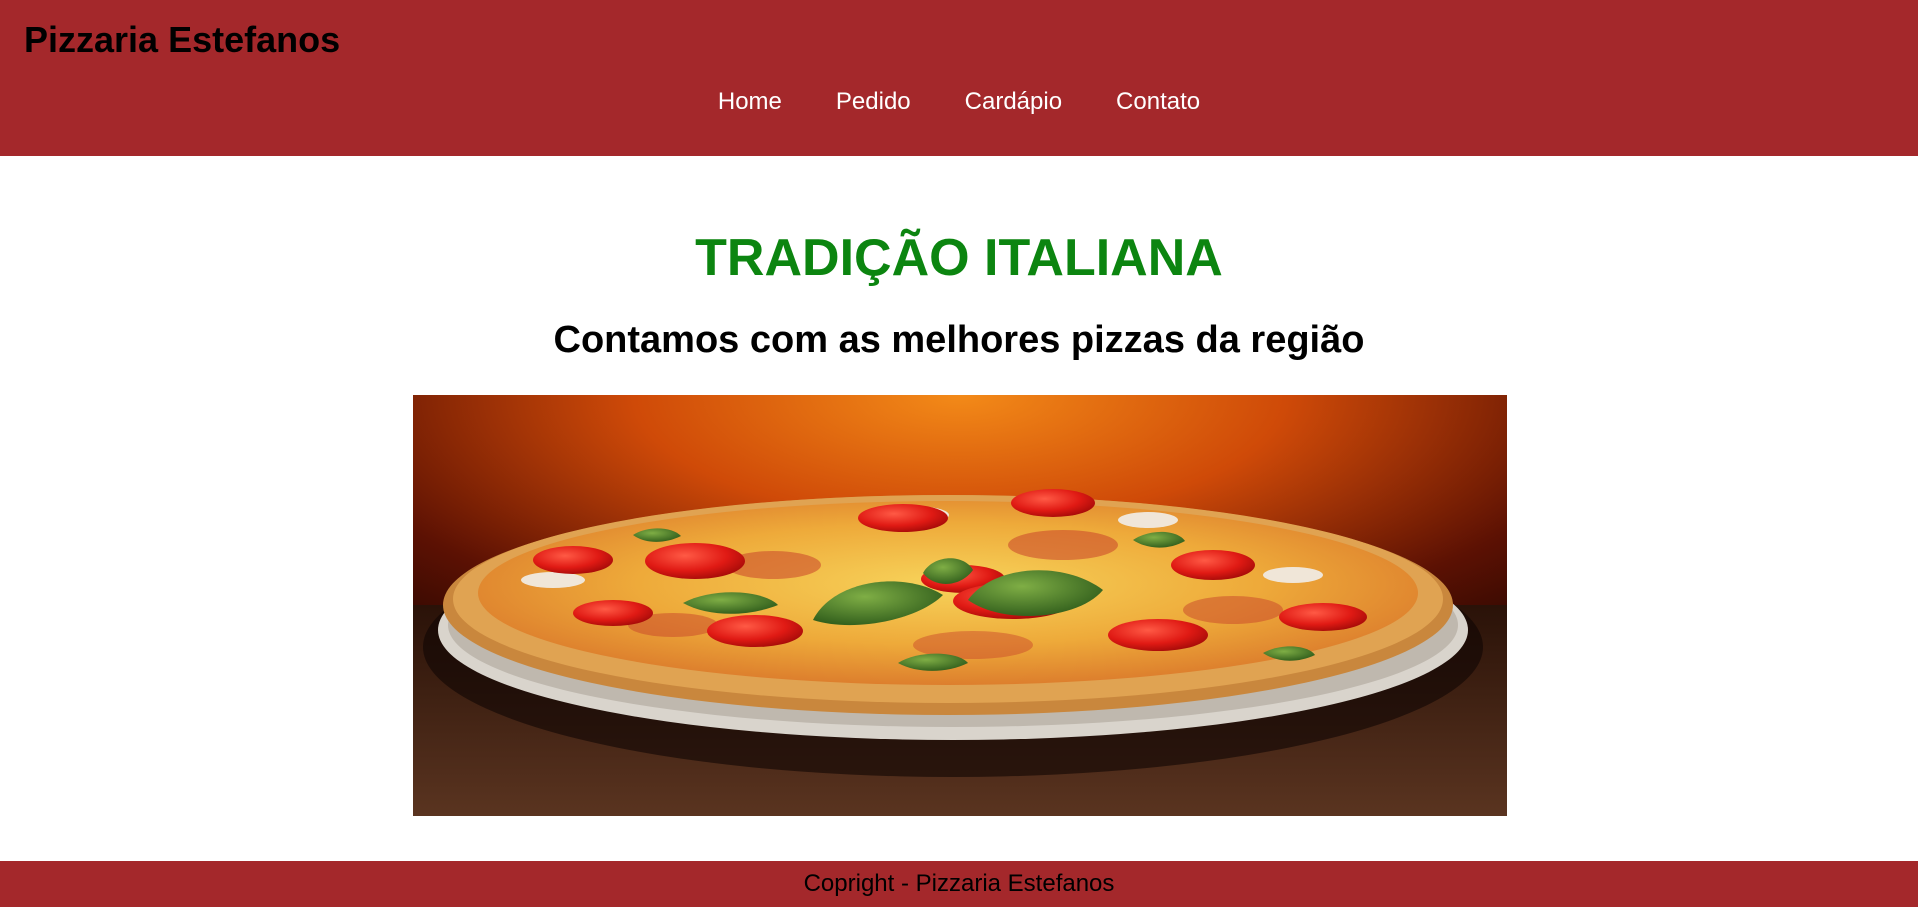 The image size is (1918, 907). What do you see at coordinates (1158, 102) in the screenshot?
I see `nav-link-contato: Contato` at bounding box center [1158, 102].